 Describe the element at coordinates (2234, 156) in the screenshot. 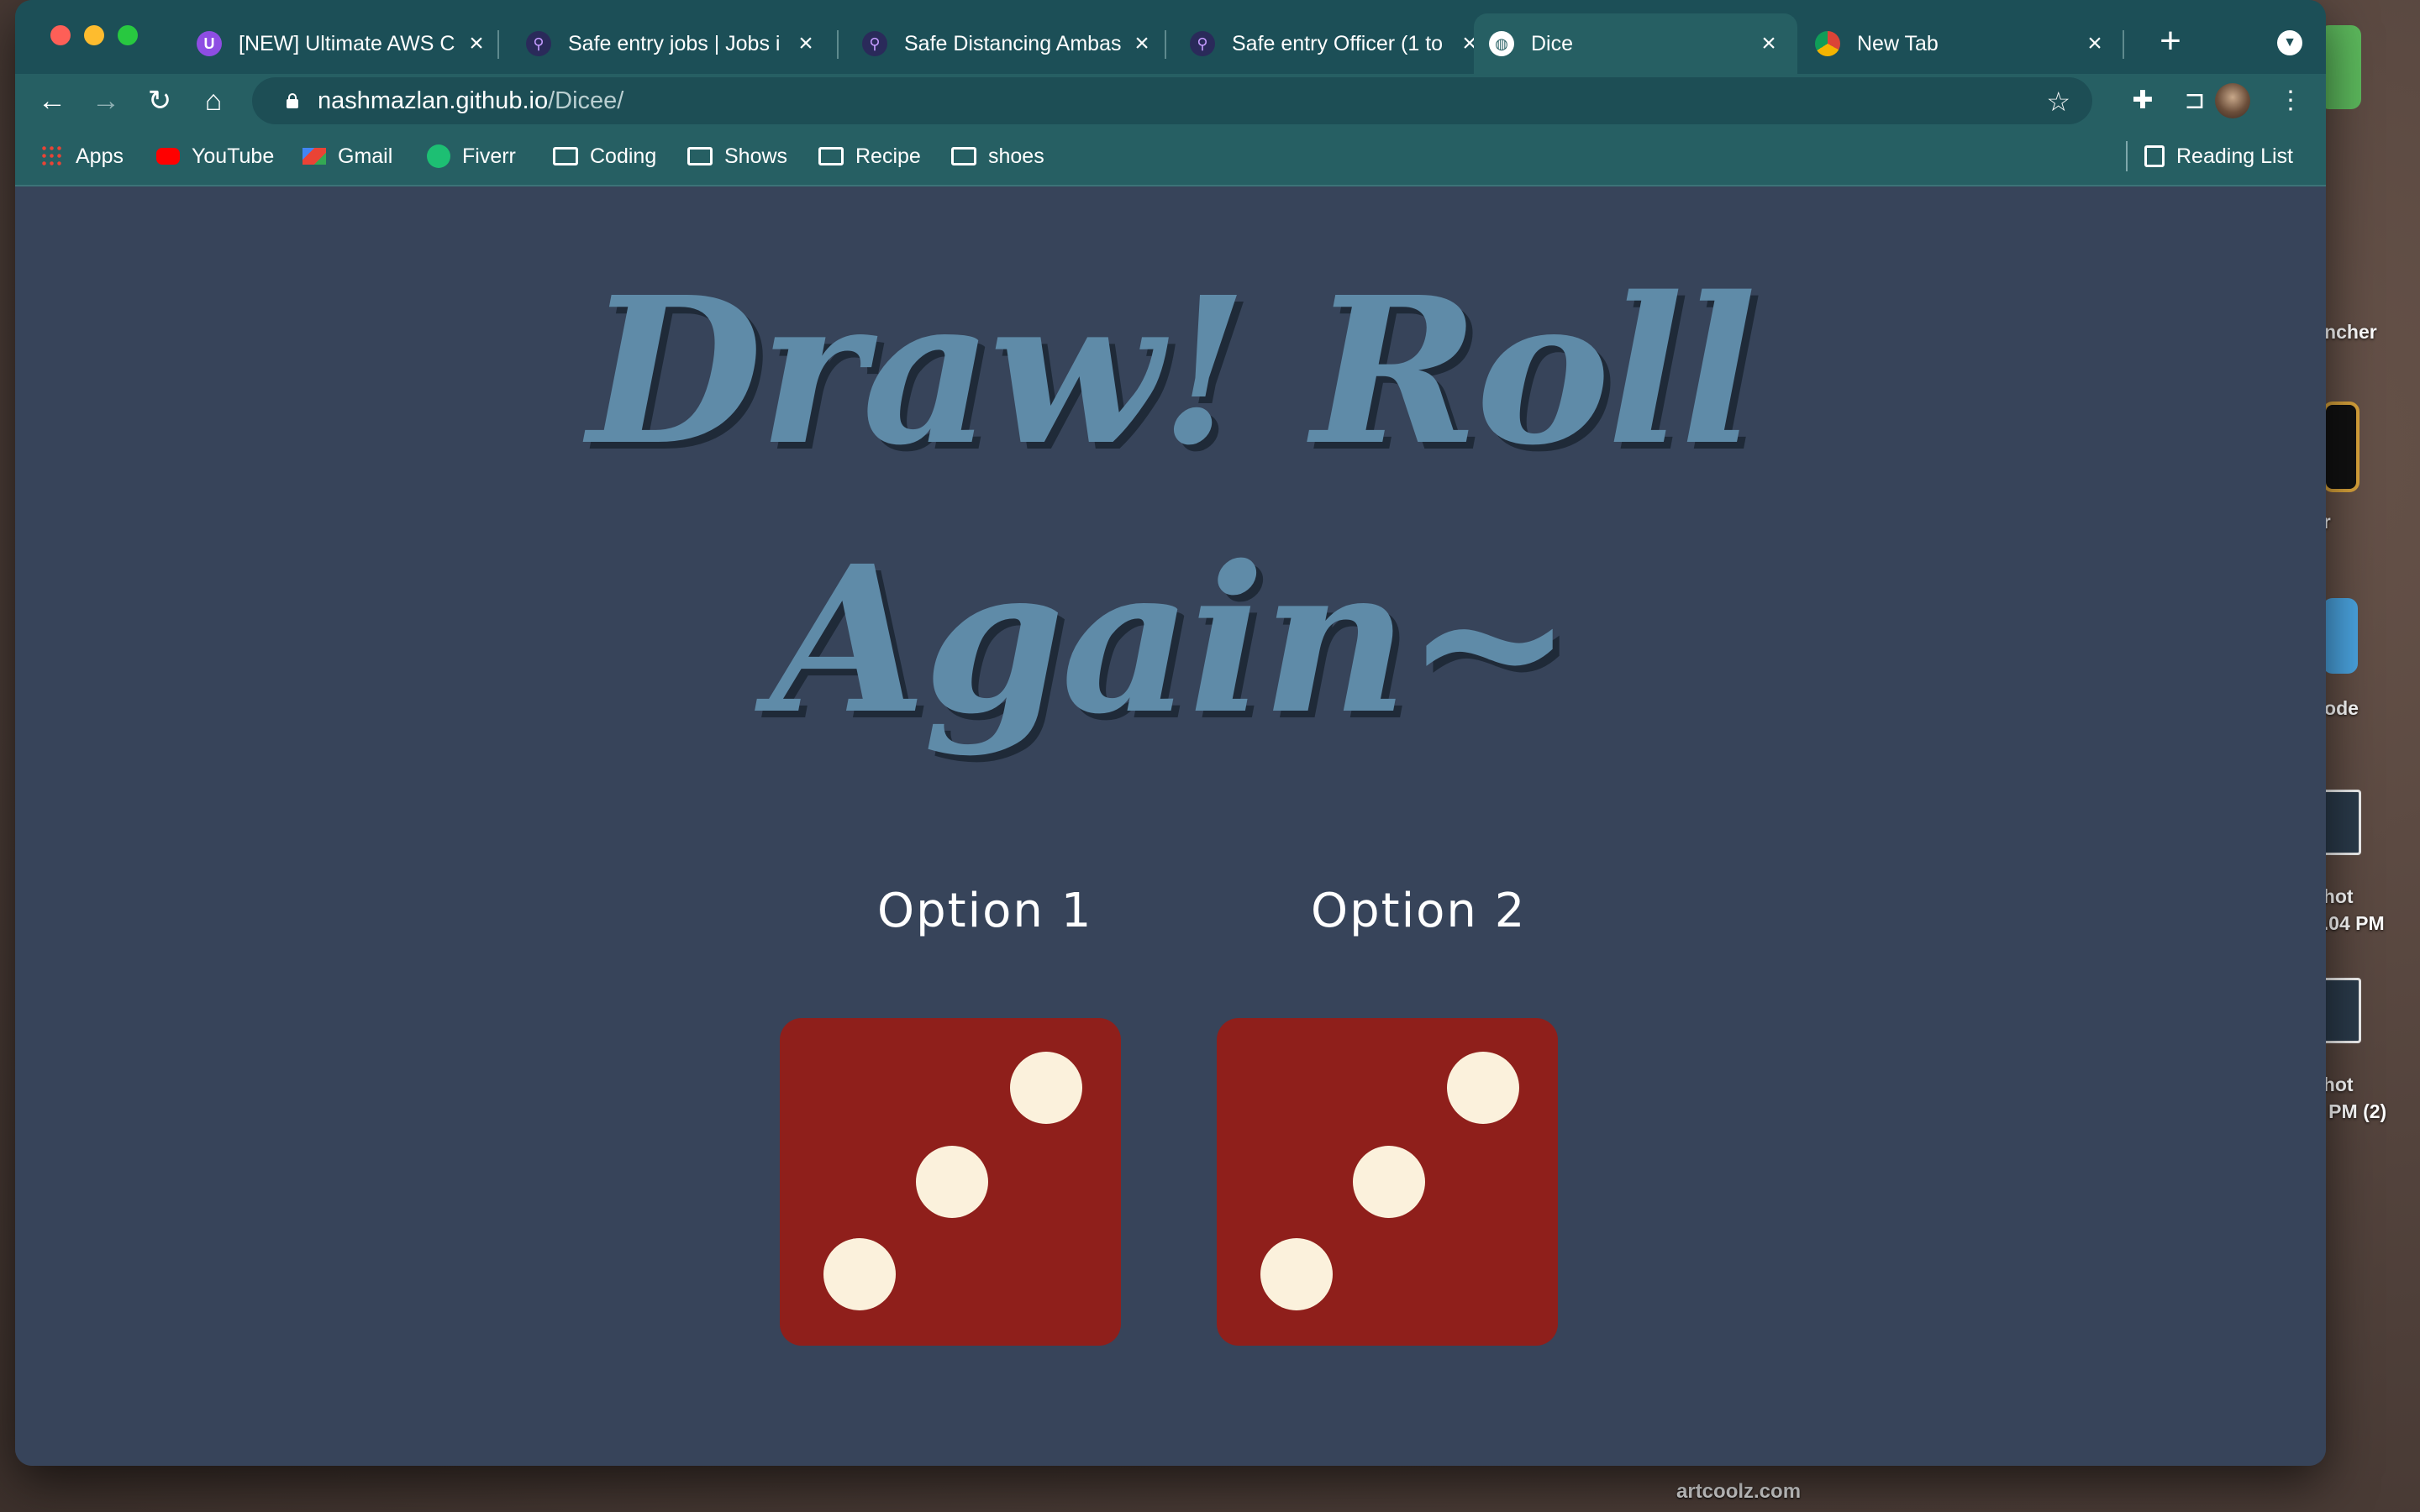

I see `reading-list-label: Reading List` at that location.